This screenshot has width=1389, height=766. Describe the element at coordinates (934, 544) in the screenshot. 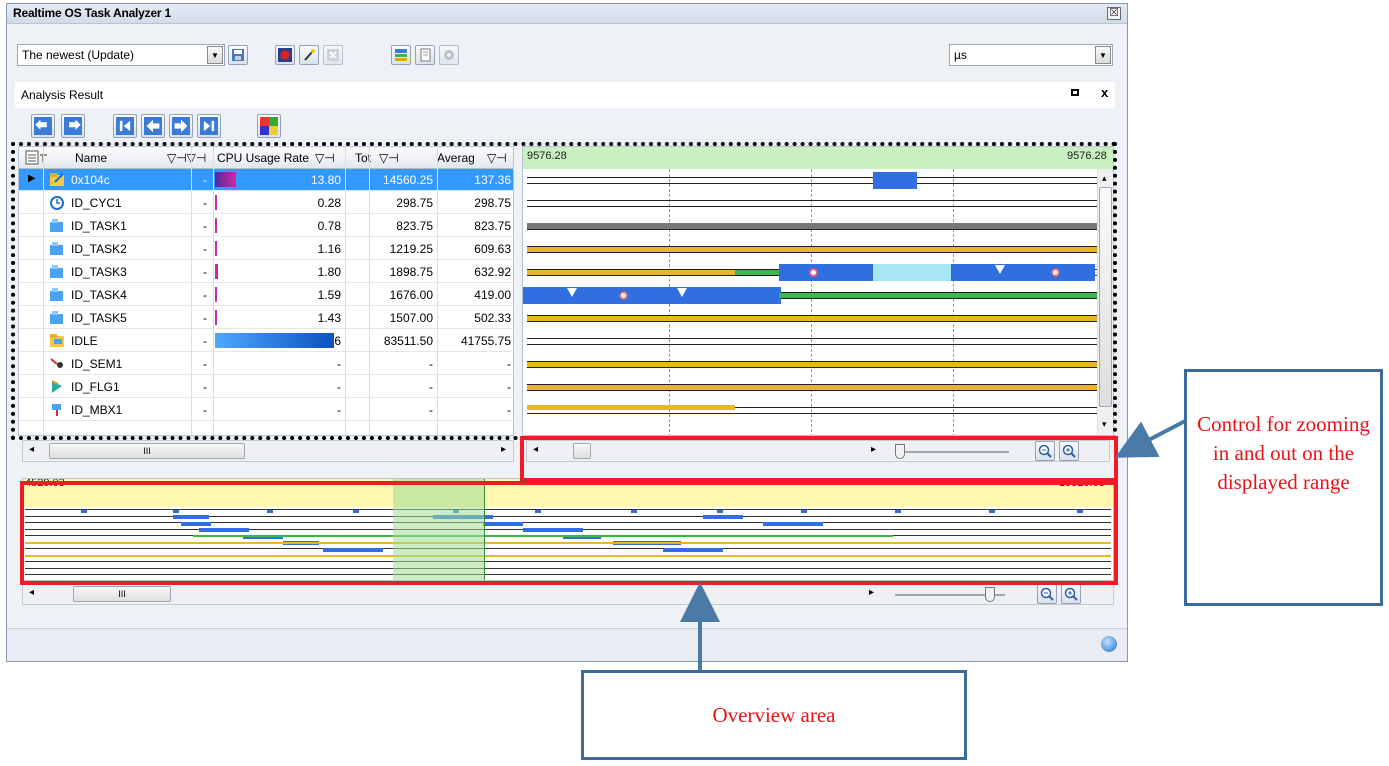

I see `callout-arrows` at that location.